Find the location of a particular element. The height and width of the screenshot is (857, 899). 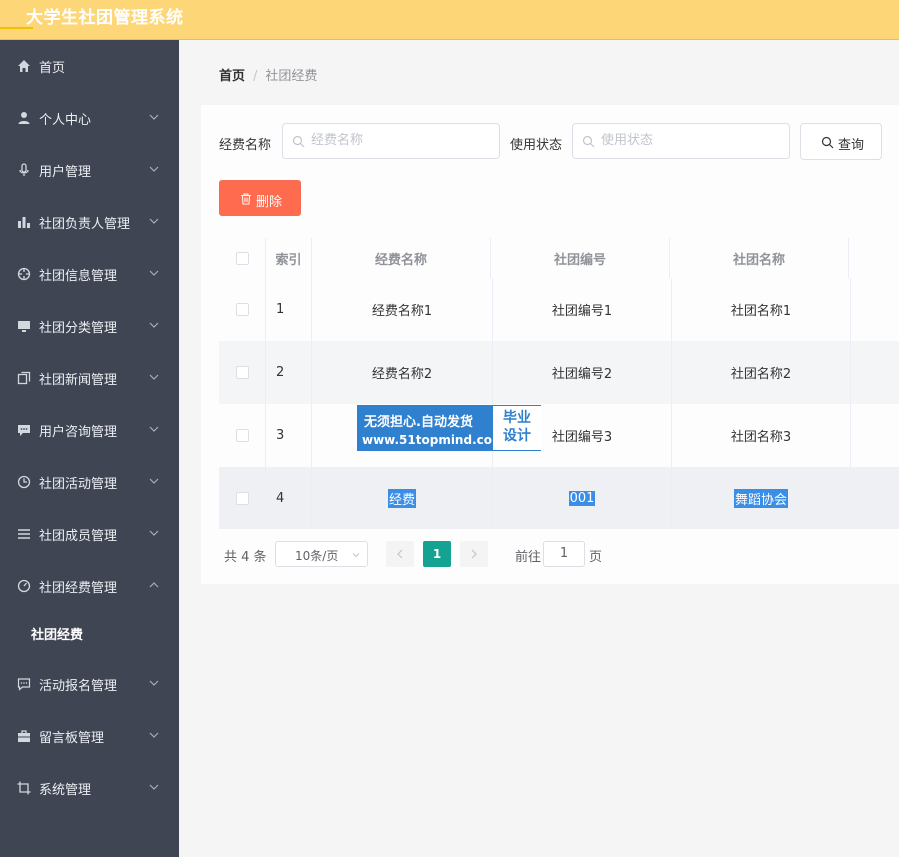

sidebar-item-label: 用户咨询管理 is located at coordinates (78, 432).